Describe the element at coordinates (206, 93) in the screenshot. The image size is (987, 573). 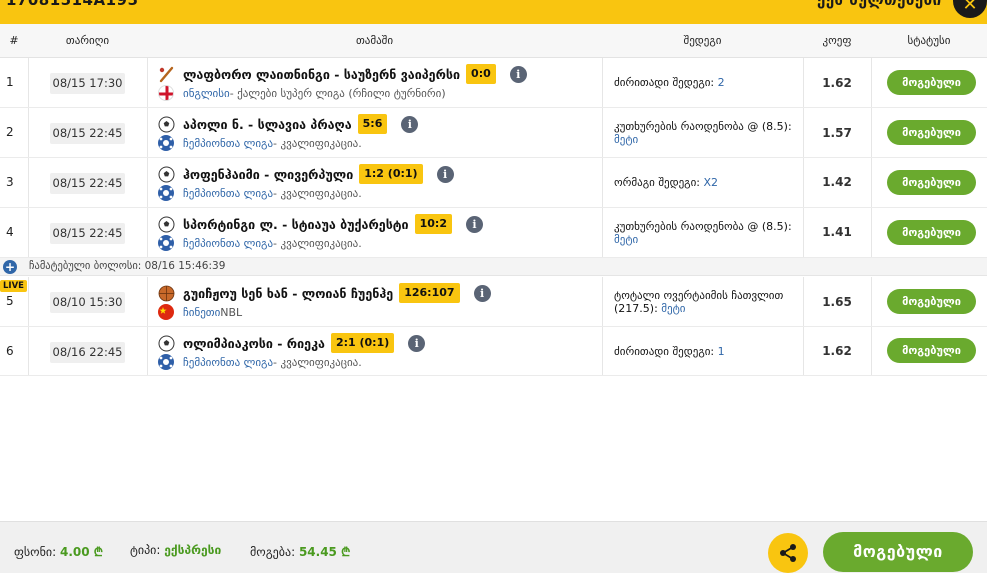
I see `league-country: ინგლისი` at that location.